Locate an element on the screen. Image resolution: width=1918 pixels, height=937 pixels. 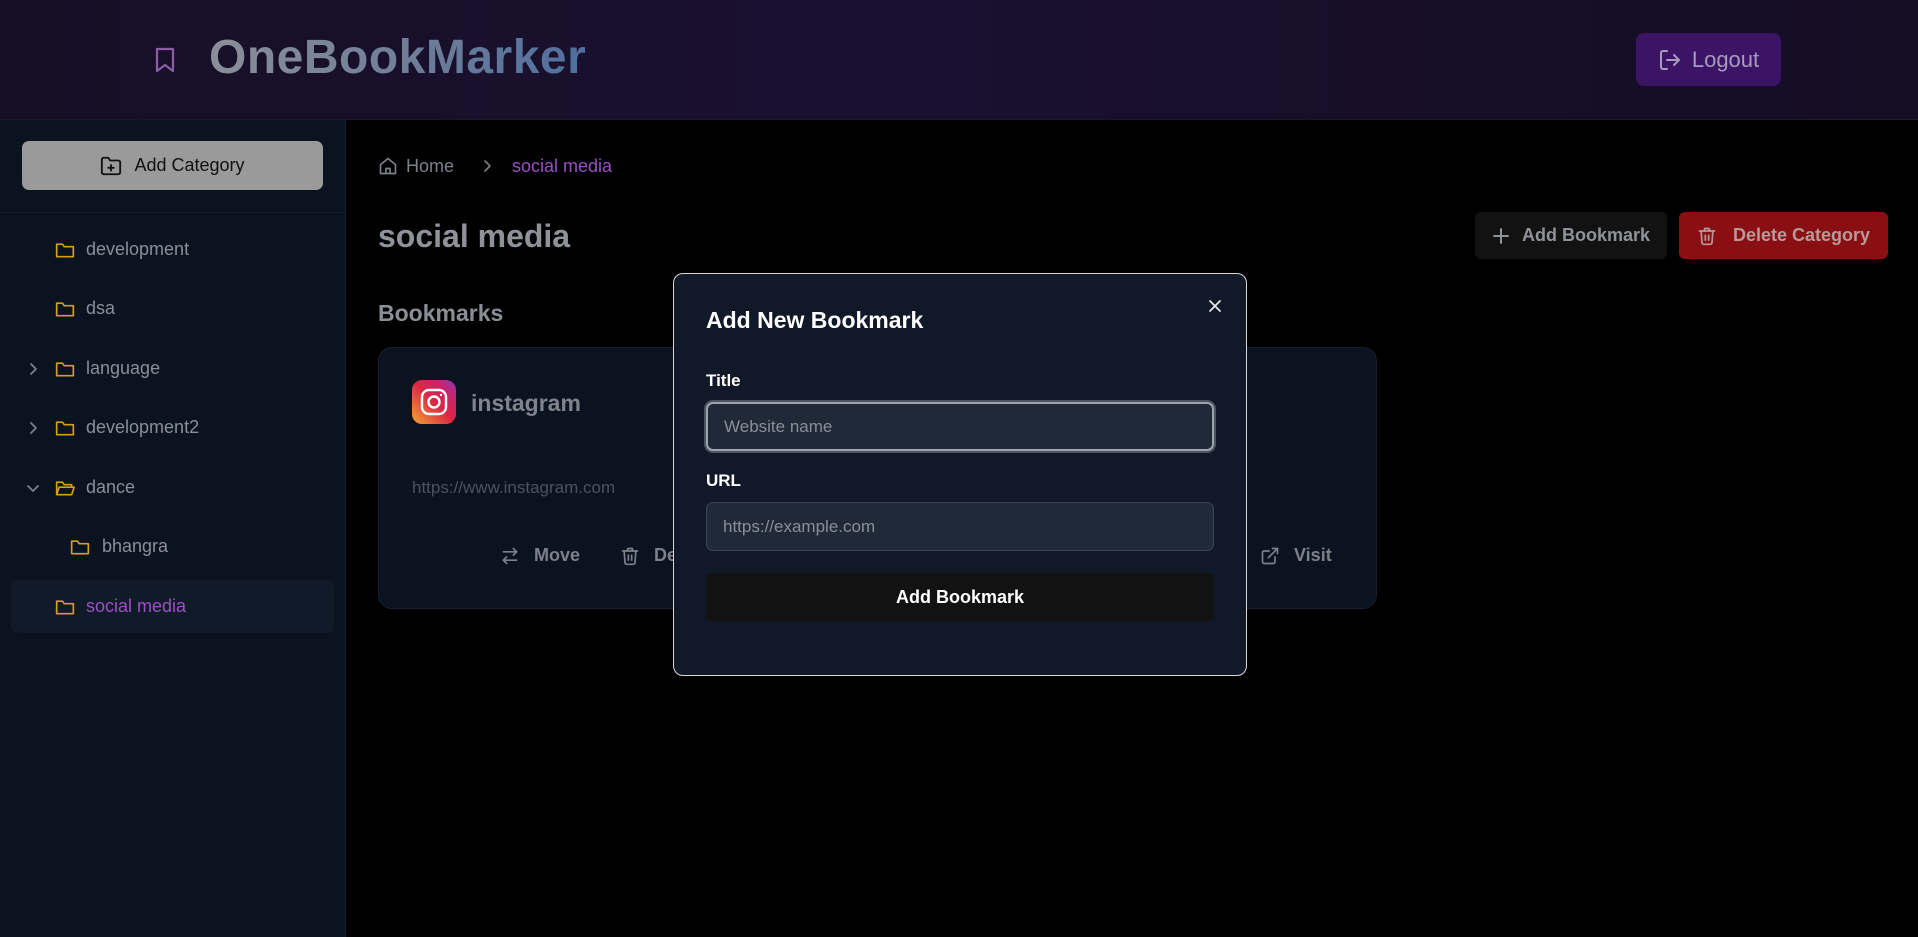
instagram-icon is located at coordinates (434, 402).